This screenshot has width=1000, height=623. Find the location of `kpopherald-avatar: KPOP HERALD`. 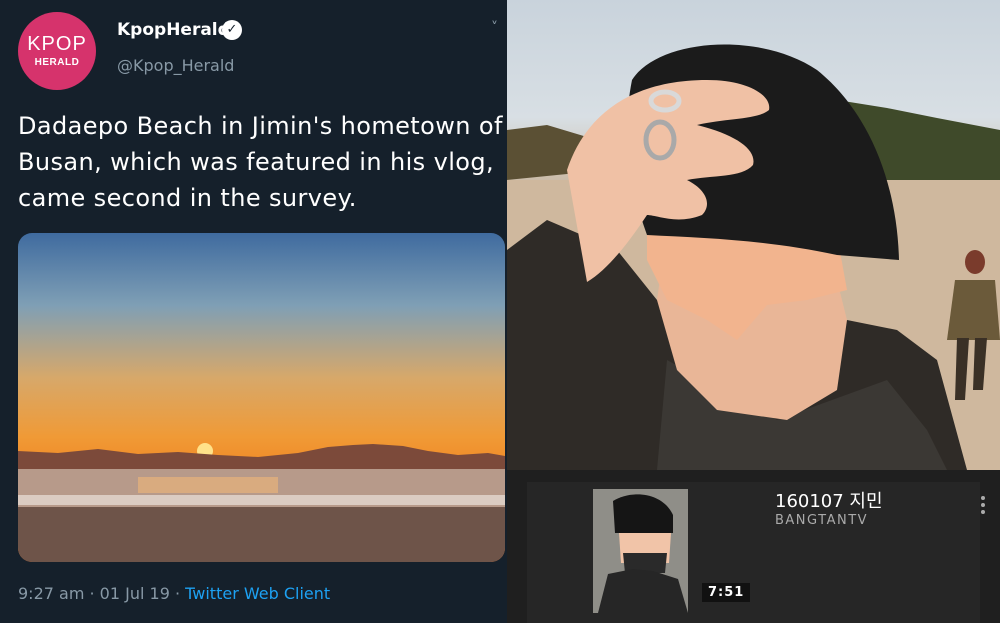

kpopherald-avatar: KPOP HERALD is located at coordinates (57, 51).